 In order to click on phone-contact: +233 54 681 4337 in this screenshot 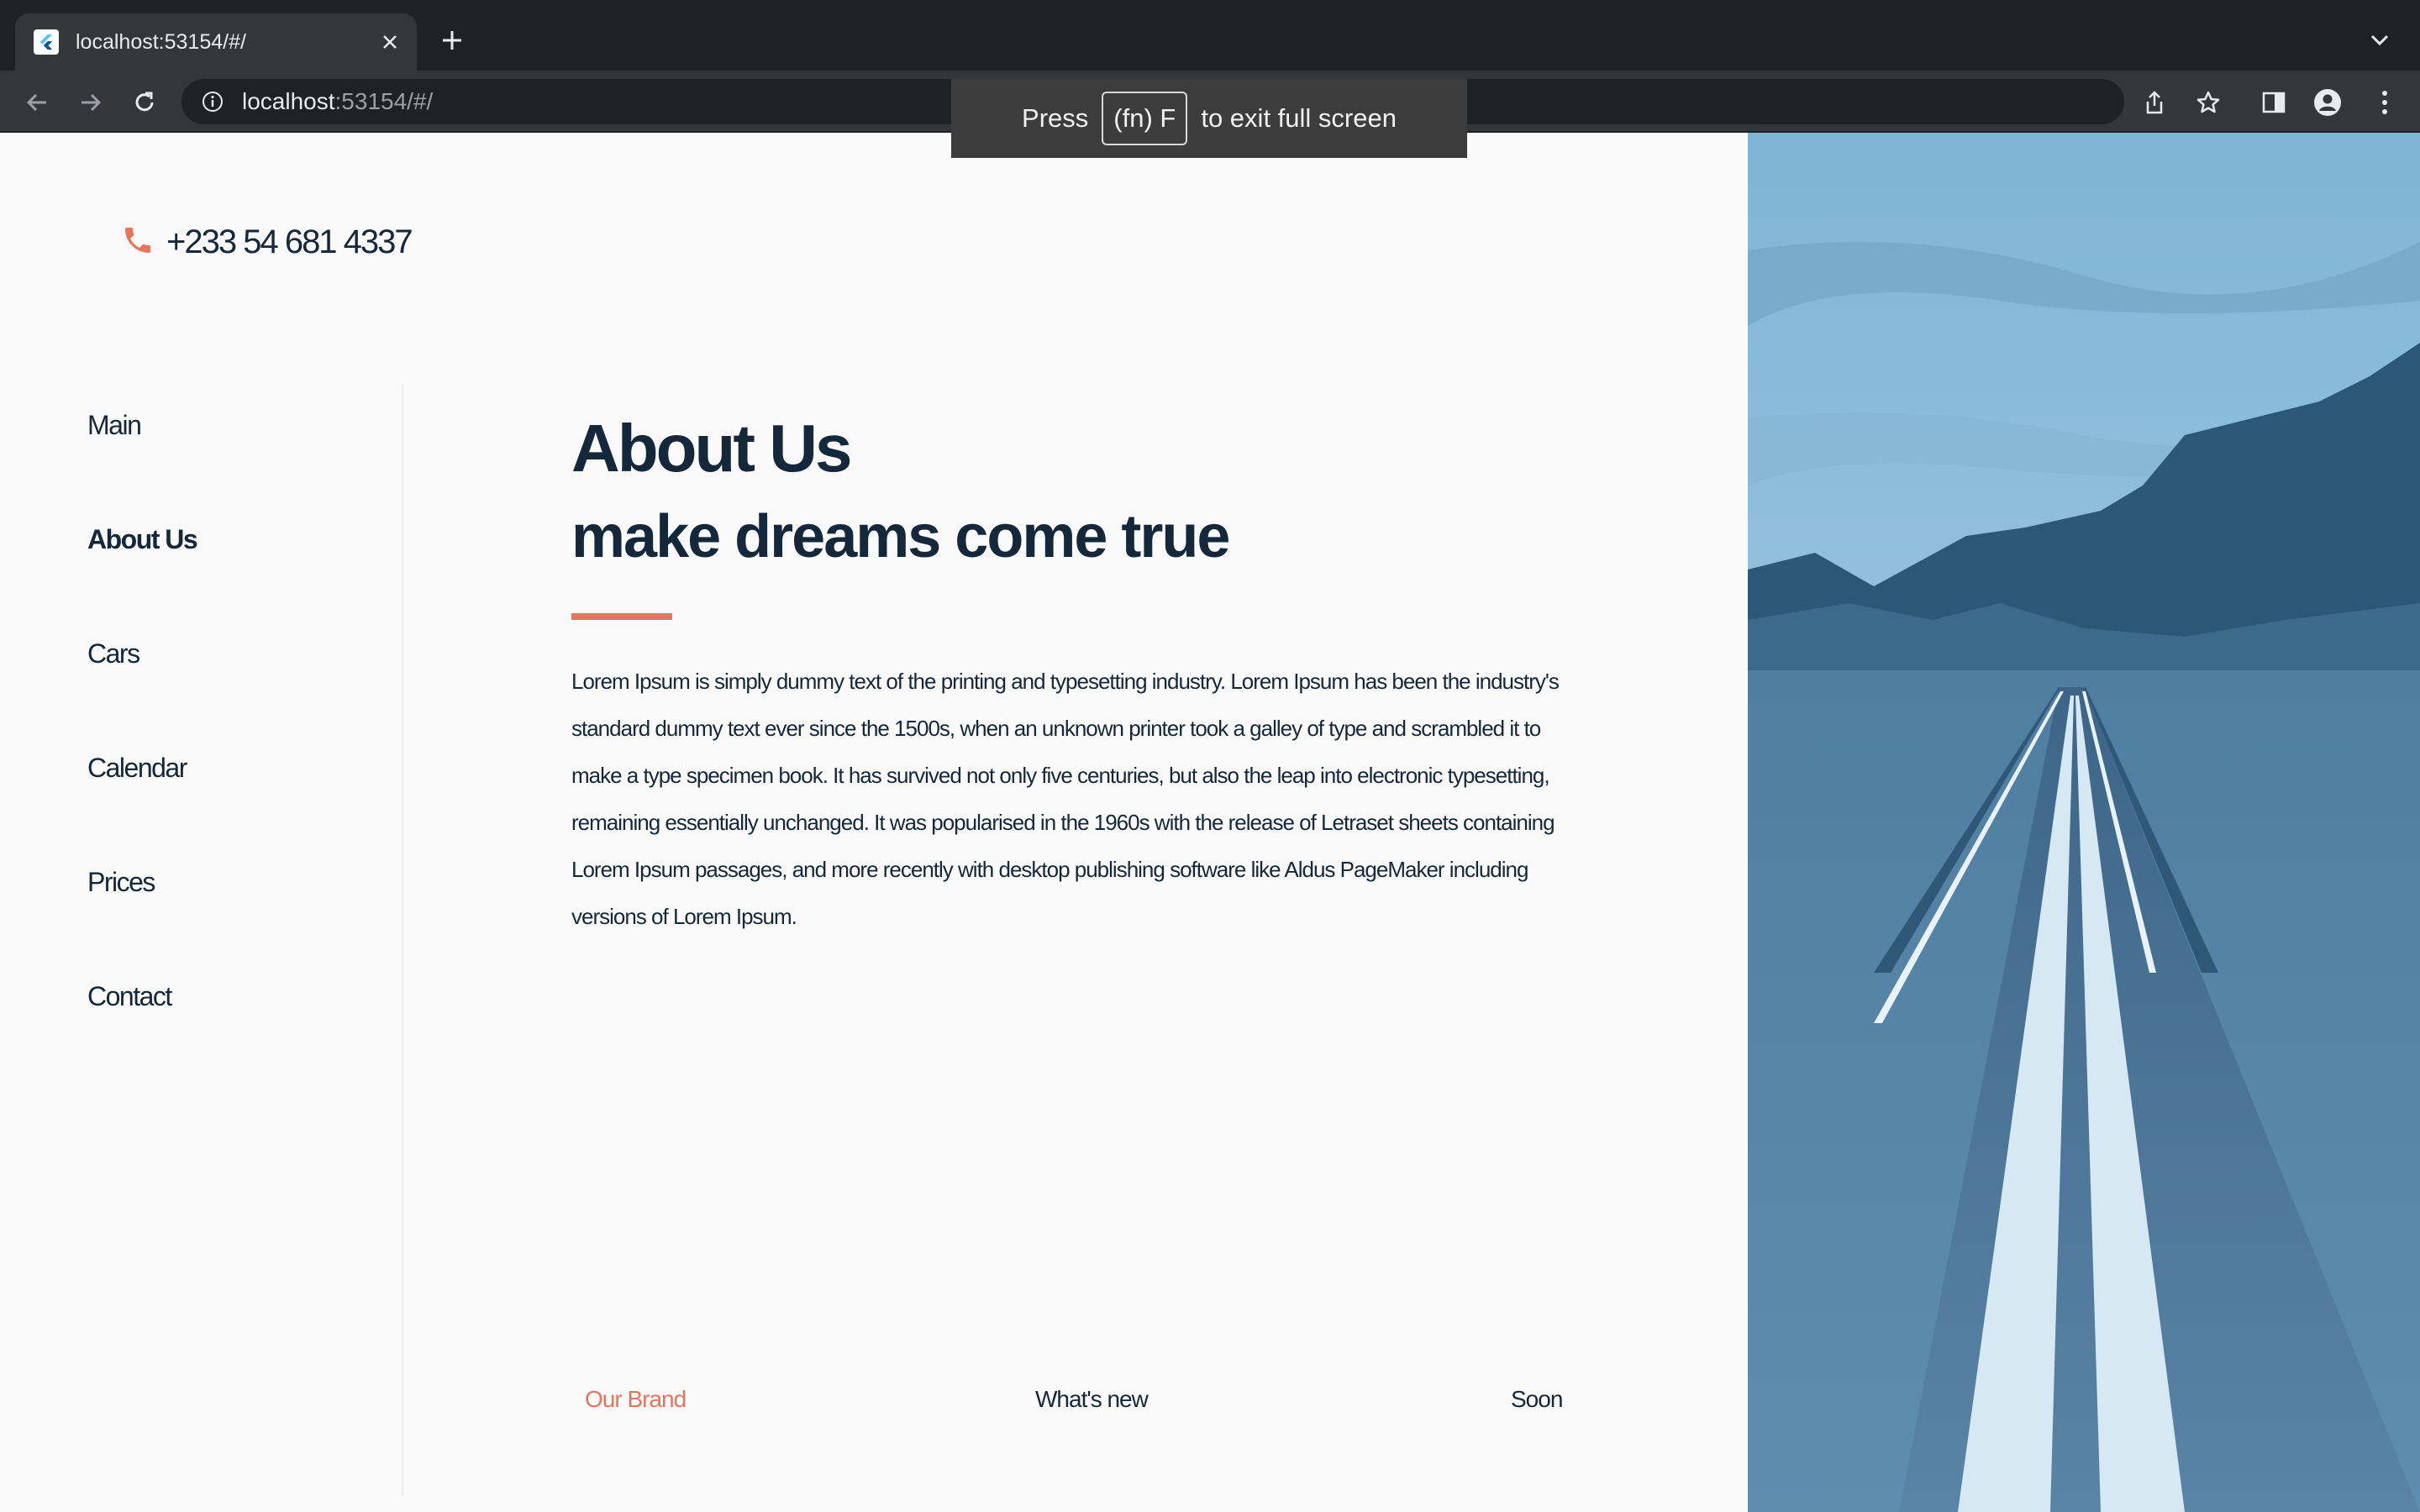, I will do `click(267, 242)`.